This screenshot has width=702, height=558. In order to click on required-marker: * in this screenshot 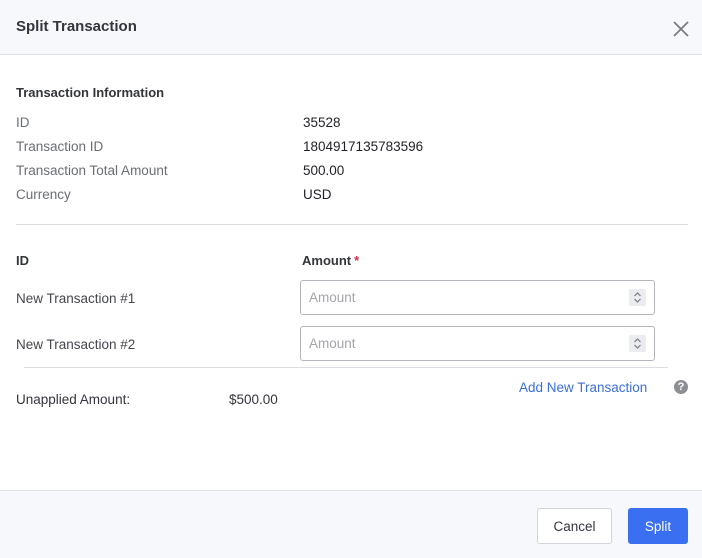, I will do `click(357, 260)`.